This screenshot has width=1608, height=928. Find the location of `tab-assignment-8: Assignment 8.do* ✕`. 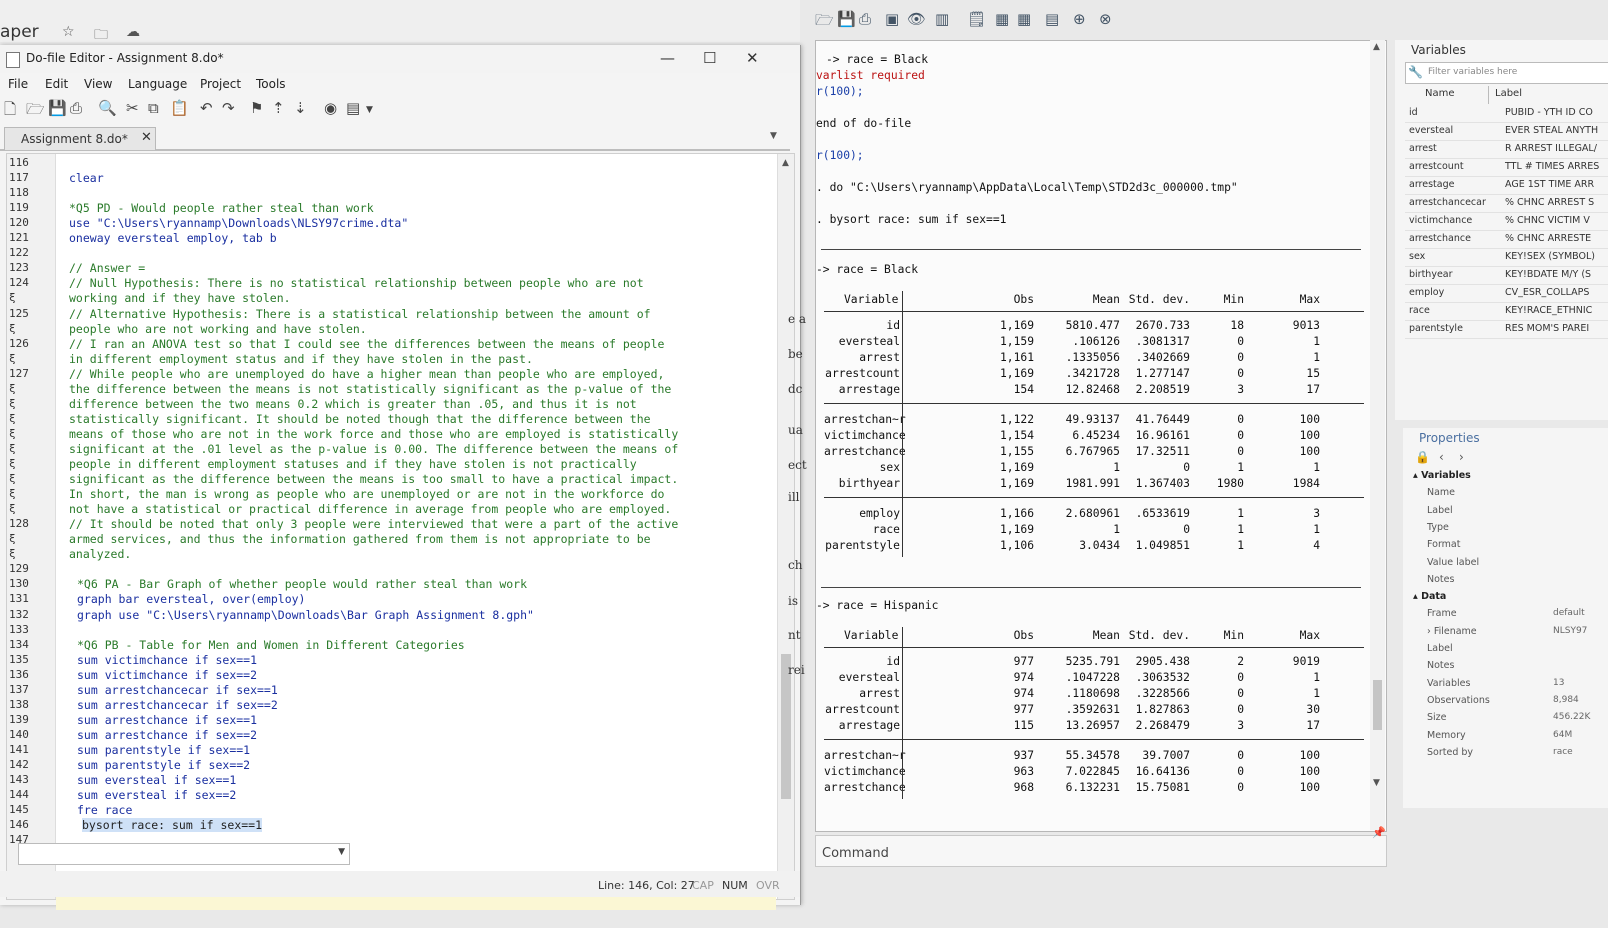

tab-assignment-8: Assignment 8.do* ✕ is located at coordinates (80, 138).